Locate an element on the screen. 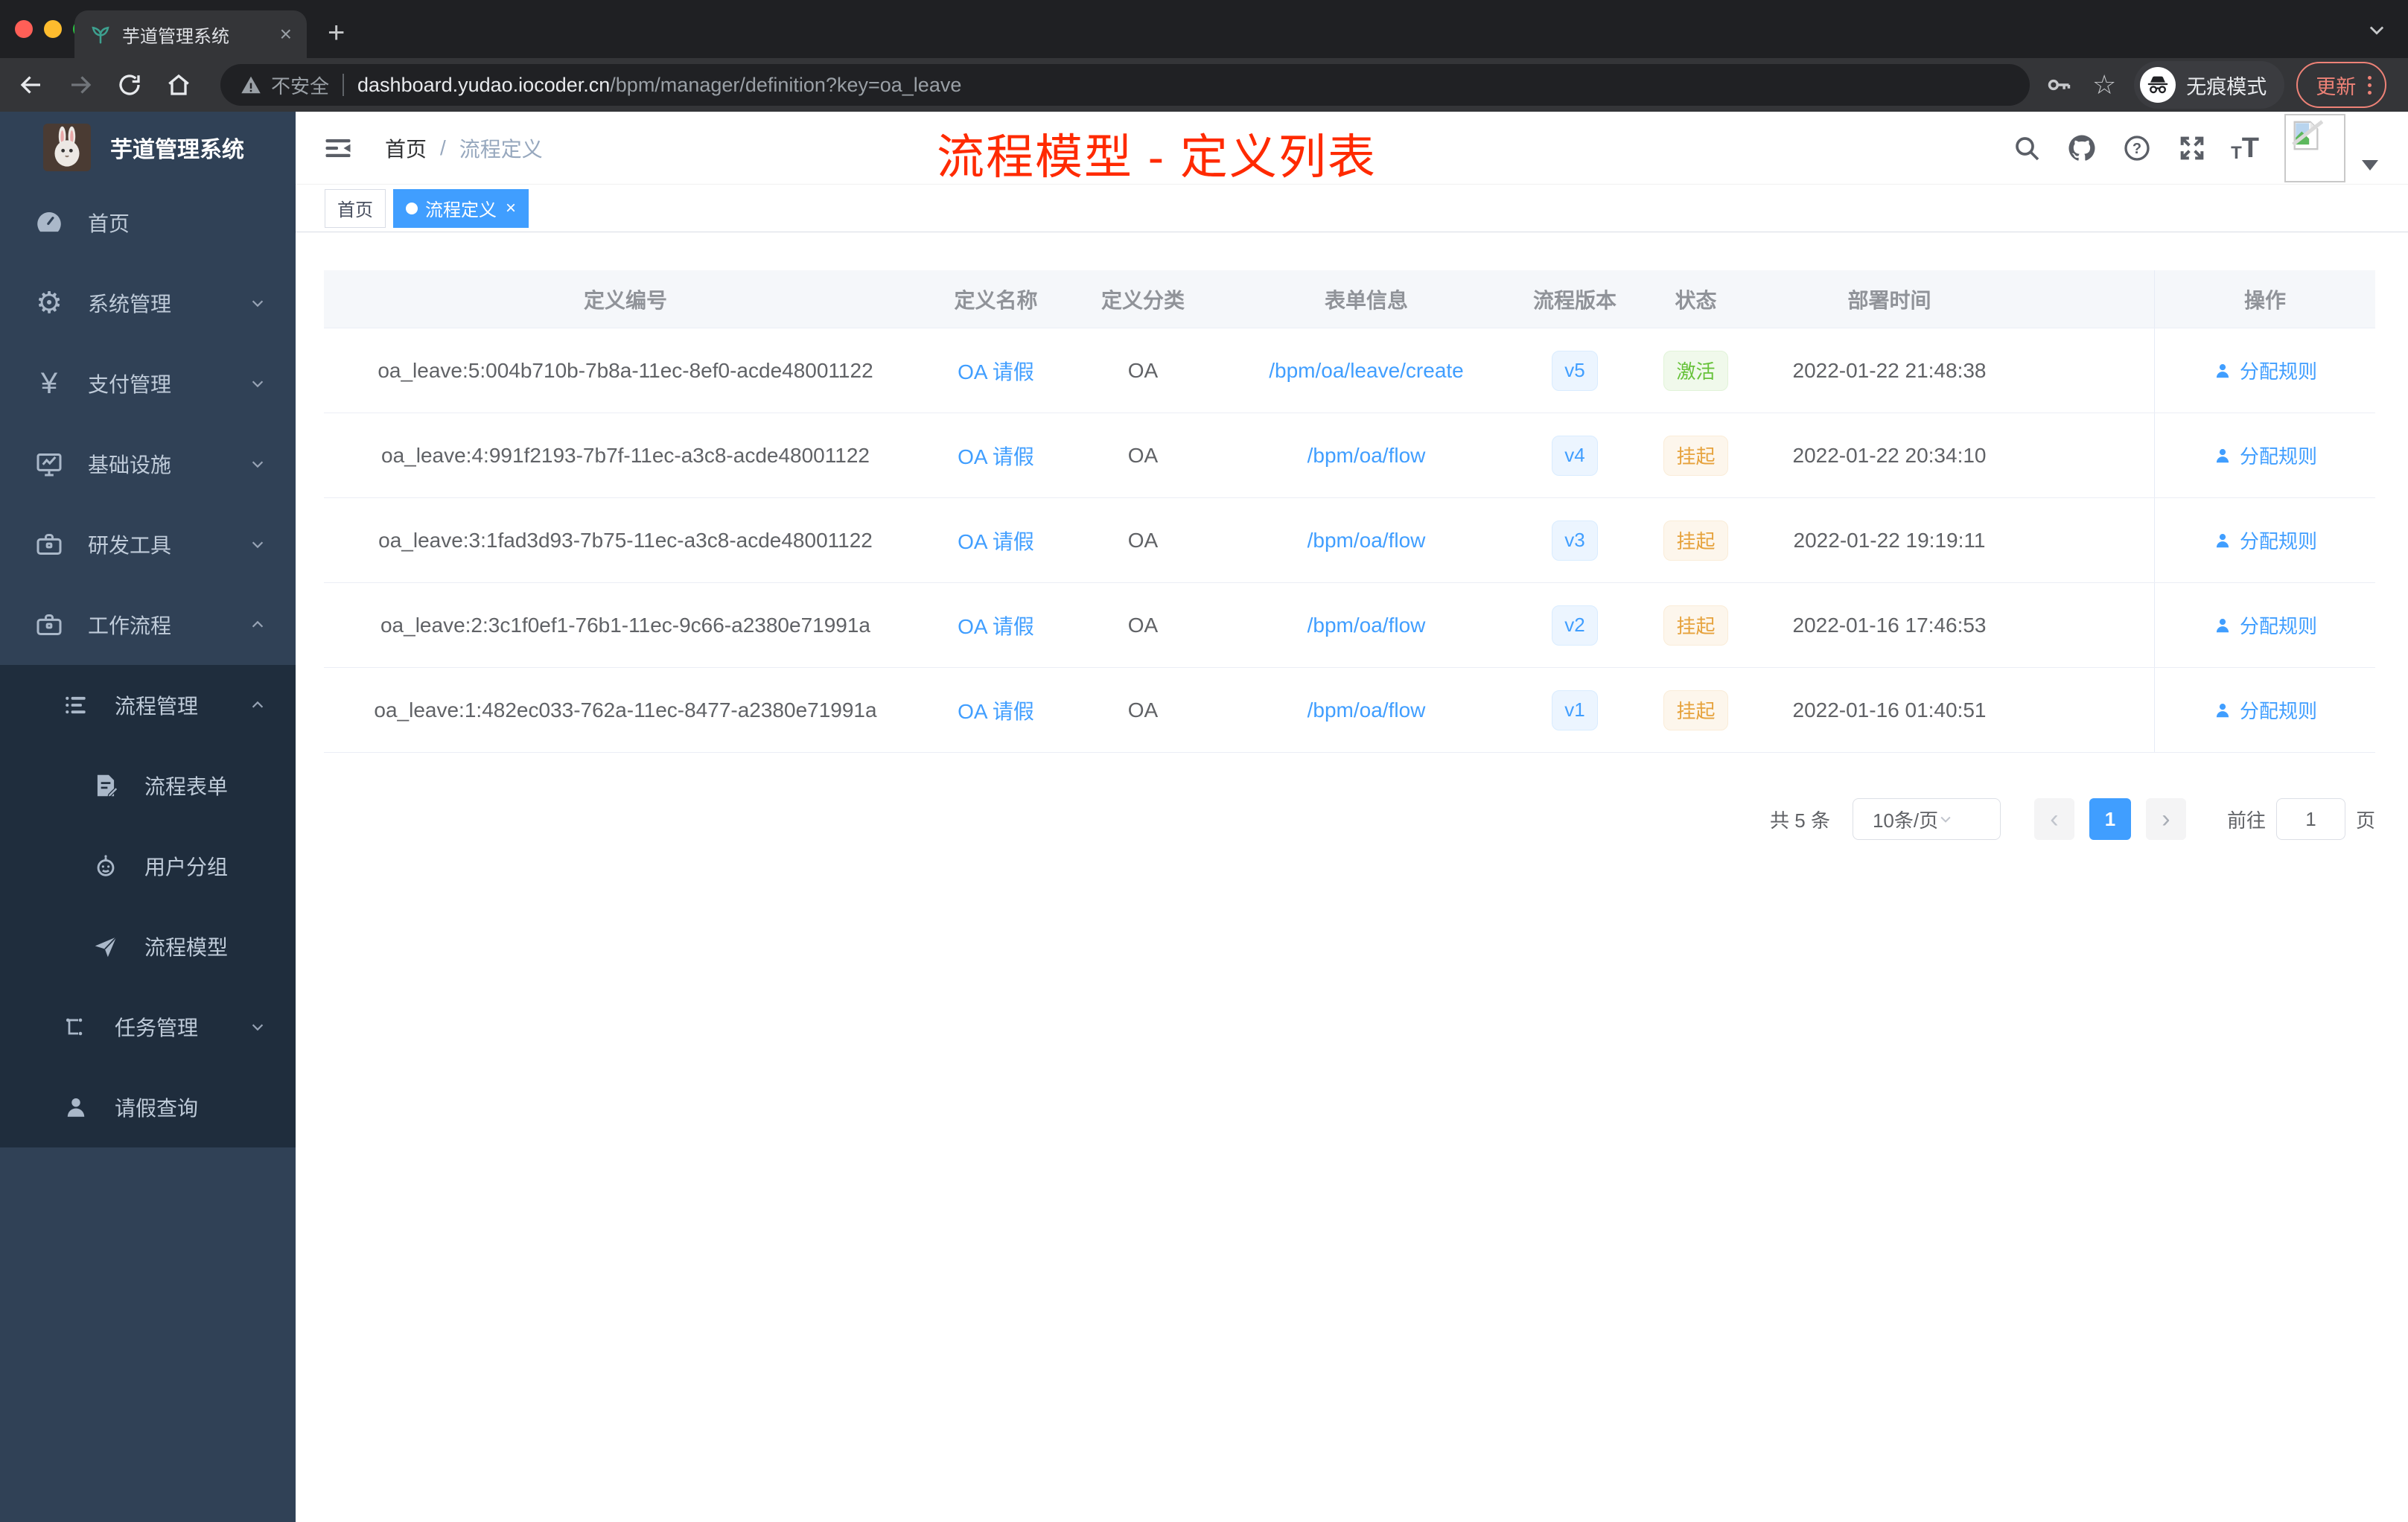 This screenshot has height=1522, width=2408. github-icon is located at coordinates (2081, 148).